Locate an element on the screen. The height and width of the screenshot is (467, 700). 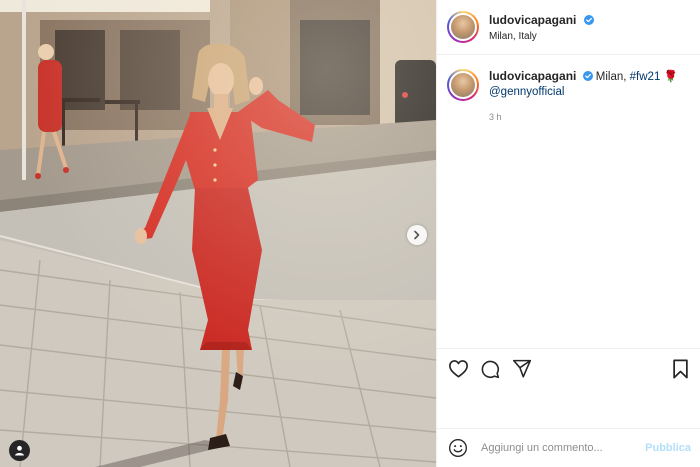
rose-emoji: 🌹 is located at coordinates (670, 77).